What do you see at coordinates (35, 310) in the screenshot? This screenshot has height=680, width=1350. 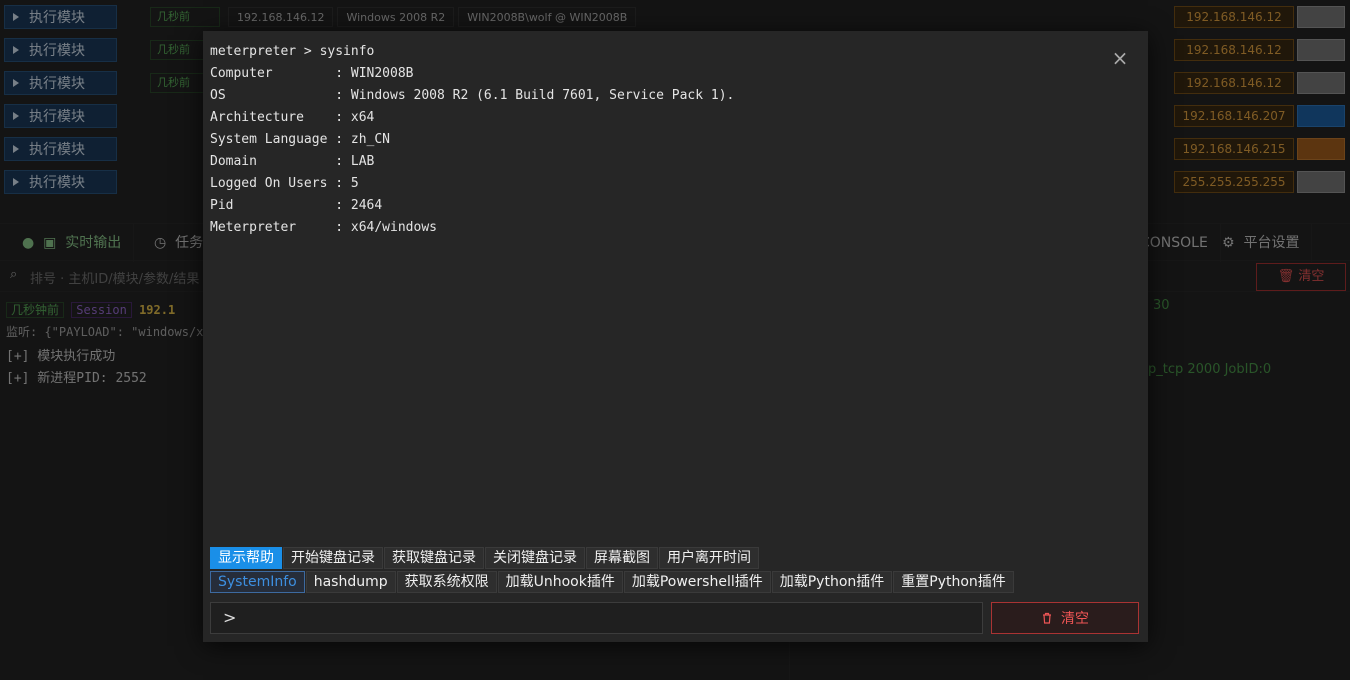 I see `log-time: 几秒钟前` at bounding box center [35, 310].